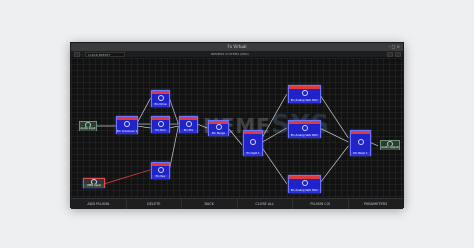 The width and height of the screenshot is (474, 248). I want to click on close-all-button: CLOSE ALL, so click(265, 204).